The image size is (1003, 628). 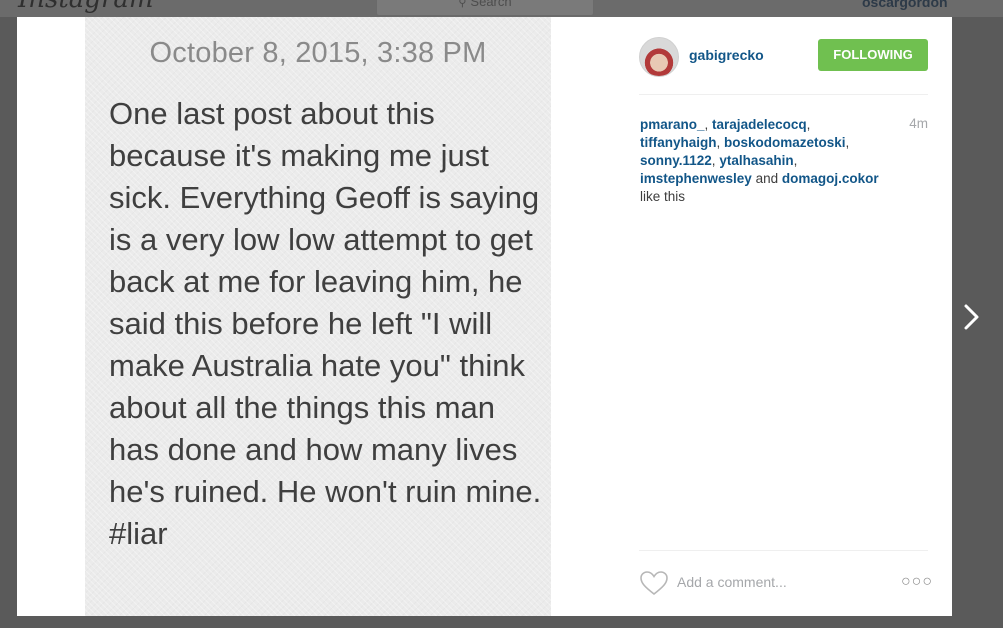 What do you see at coordinates (676, 160) in the screenshot?
I see `like-user-link: sonny.1122` at bounding box center [676, 160].